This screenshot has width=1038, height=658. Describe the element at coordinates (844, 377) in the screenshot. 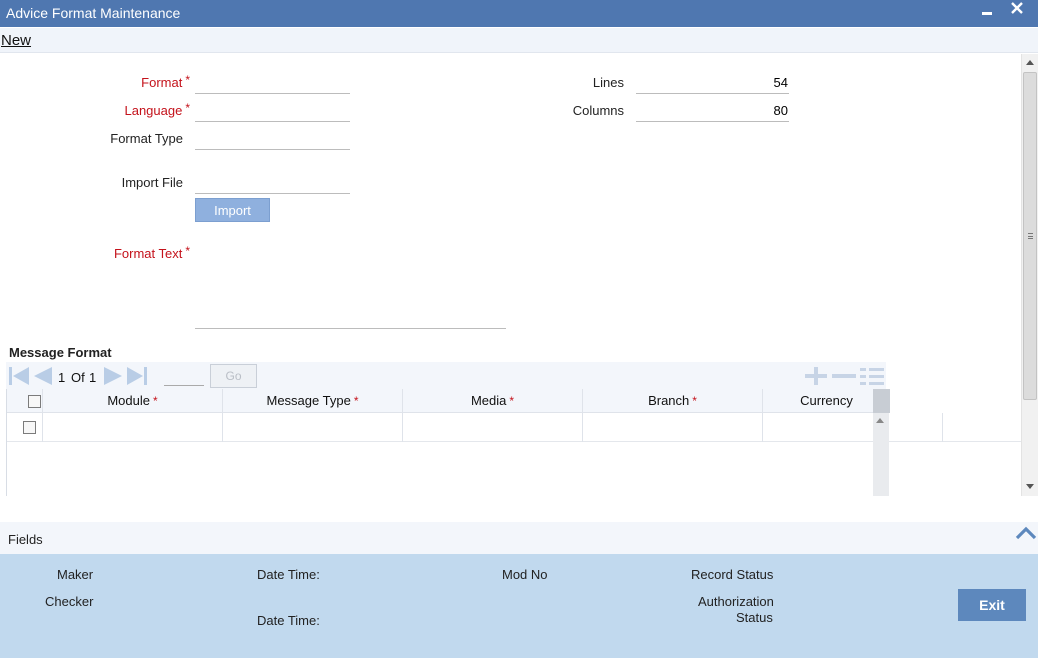

I see `delete-row-icon` at that location.